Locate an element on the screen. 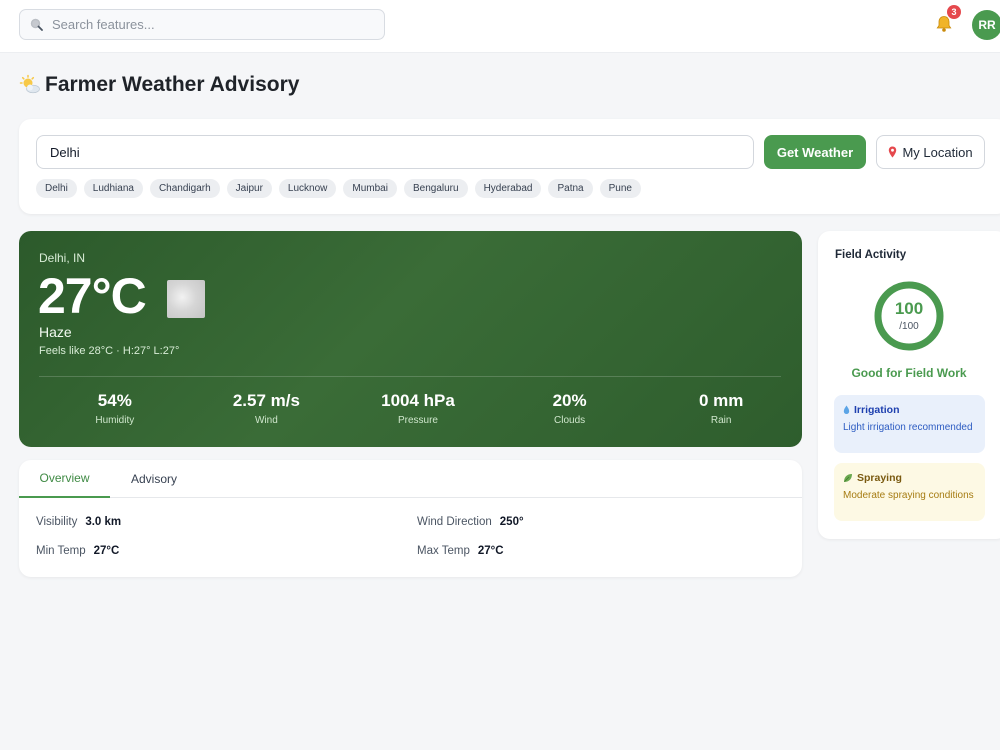 This screenshot has height=750, width=1000. my-location-button: My Location is located at coordinates (930, 152).